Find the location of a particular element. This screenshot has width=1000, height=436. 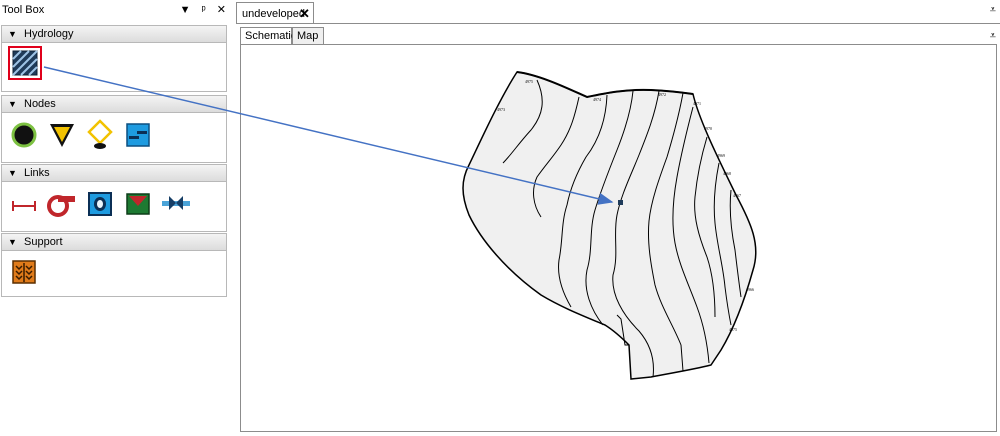

orifice-tool-button is located at coordinates (100, 204).